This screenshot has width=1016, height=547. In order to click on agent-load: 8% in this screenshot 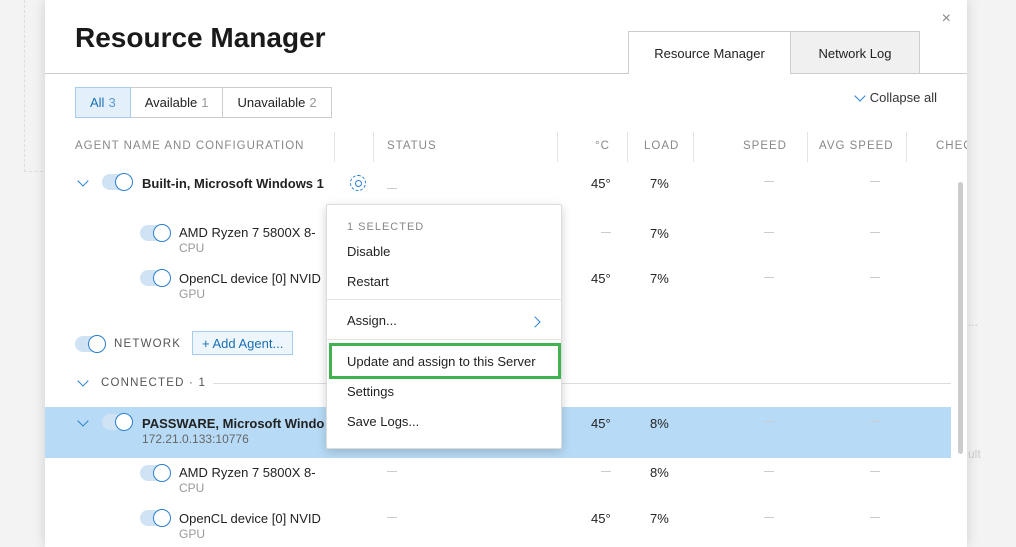, I will do `click(659, 423)`.